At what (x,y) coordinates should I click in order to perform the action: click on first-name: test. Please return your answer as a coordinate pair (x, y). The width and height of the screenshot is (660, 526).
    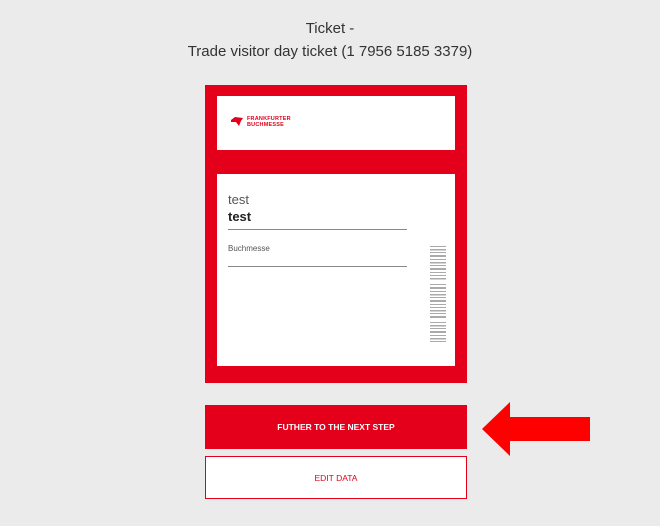
    Looking at the image, I should click on (238, 199).